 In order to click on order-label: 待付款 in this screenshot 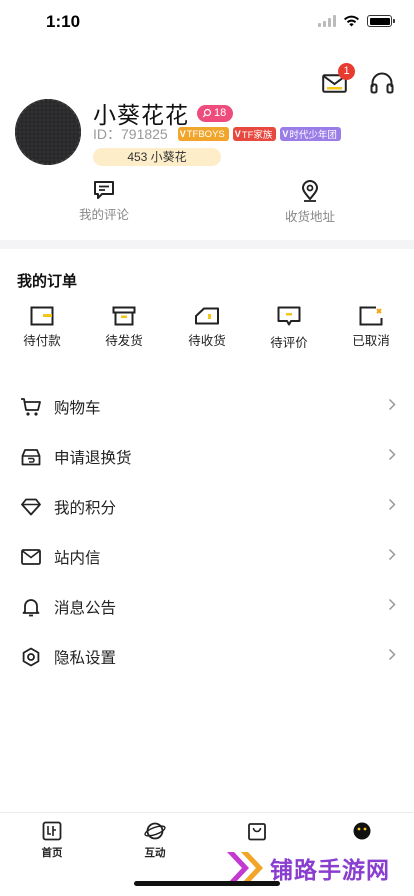, I will do `click(42, 341)`.